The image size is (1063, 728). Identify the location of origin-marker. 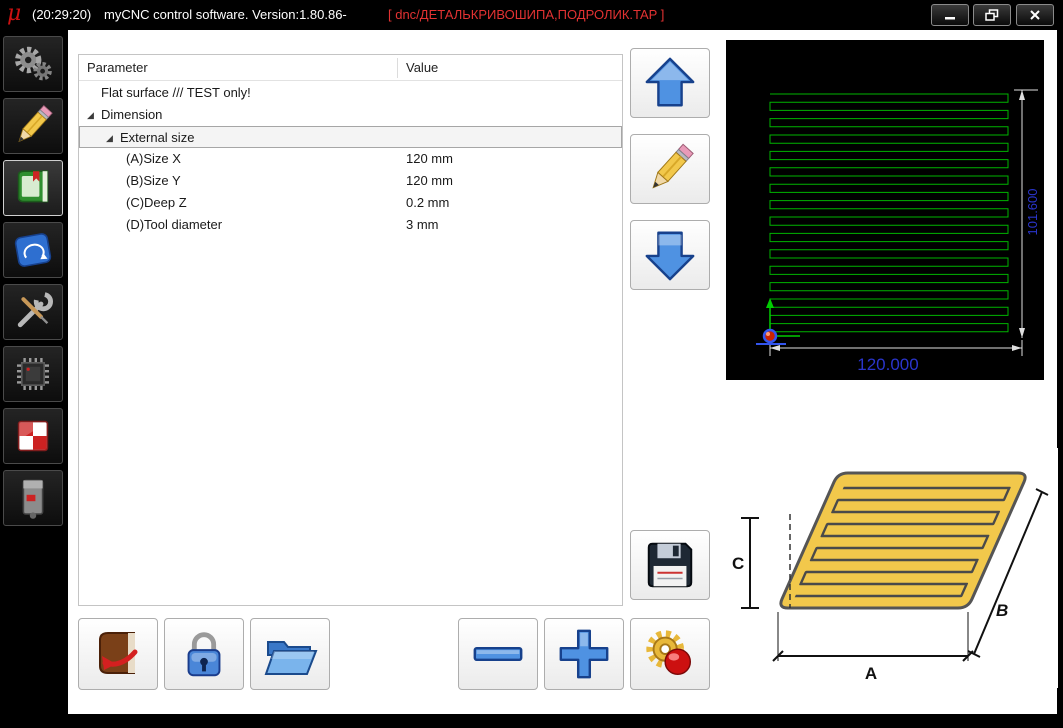
(778, 321).